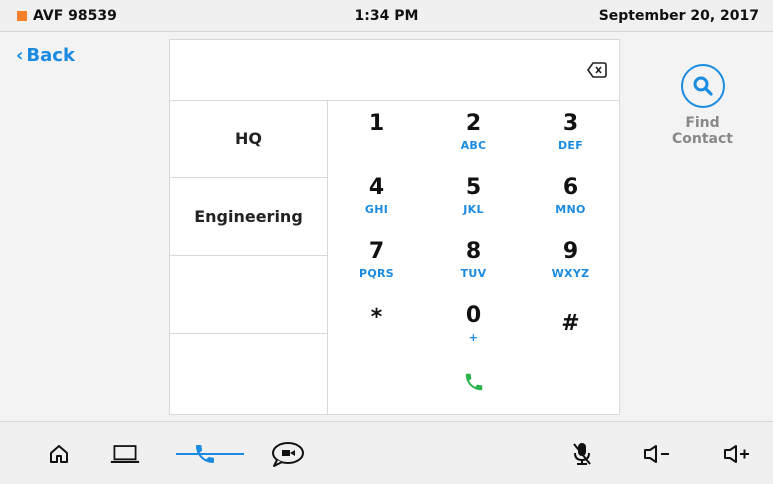 The image size is (773, 484). What do you see at coordinates (376, 187) in the screenshot?
I see `key-digit: 4` at bounding box center [376, 187].